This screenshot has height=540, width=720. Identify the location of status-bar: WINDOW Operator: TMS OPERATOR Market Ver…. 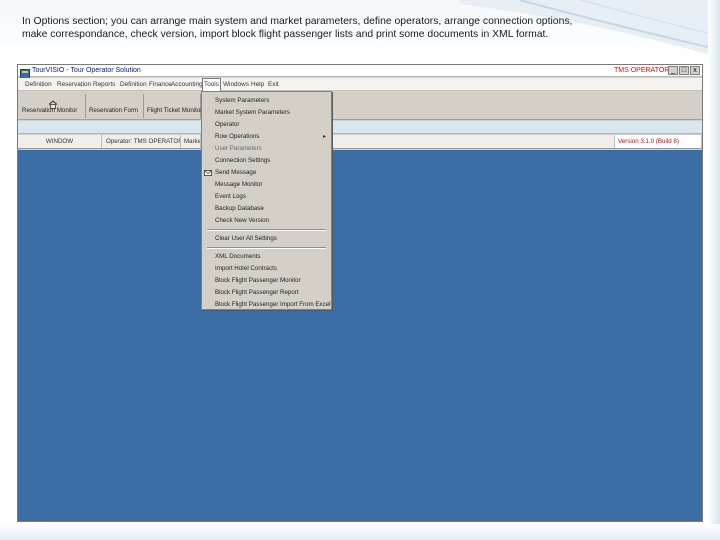
(360, 142).